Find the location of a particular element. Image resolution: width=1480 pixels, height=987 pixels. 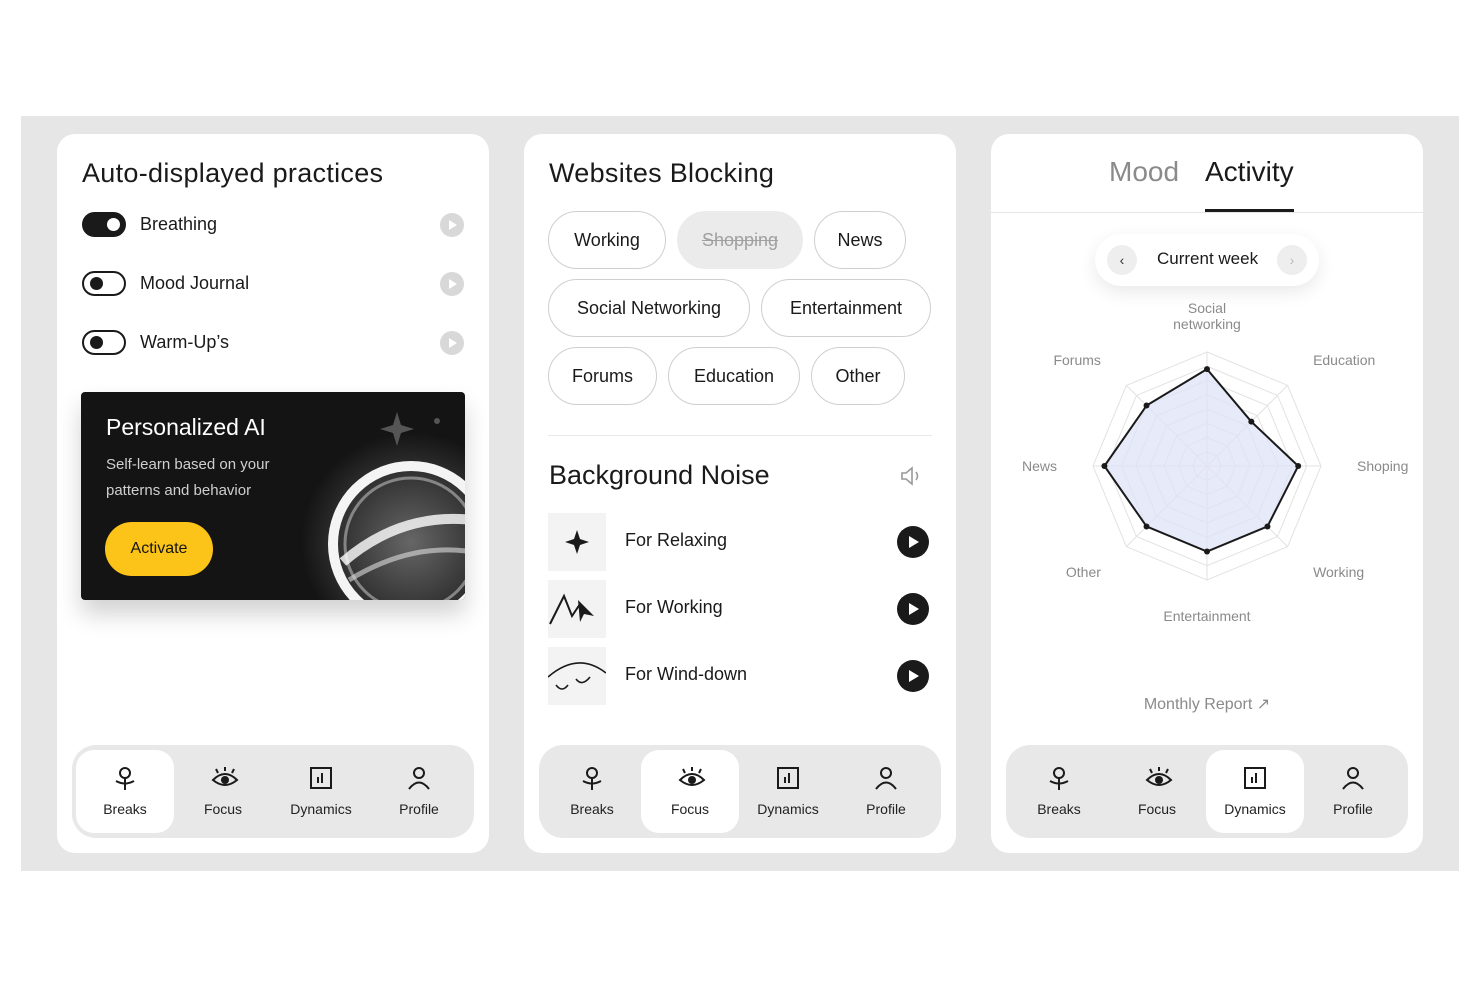

radar-axis-label: Shoping is located at coordinates (1382, 466).